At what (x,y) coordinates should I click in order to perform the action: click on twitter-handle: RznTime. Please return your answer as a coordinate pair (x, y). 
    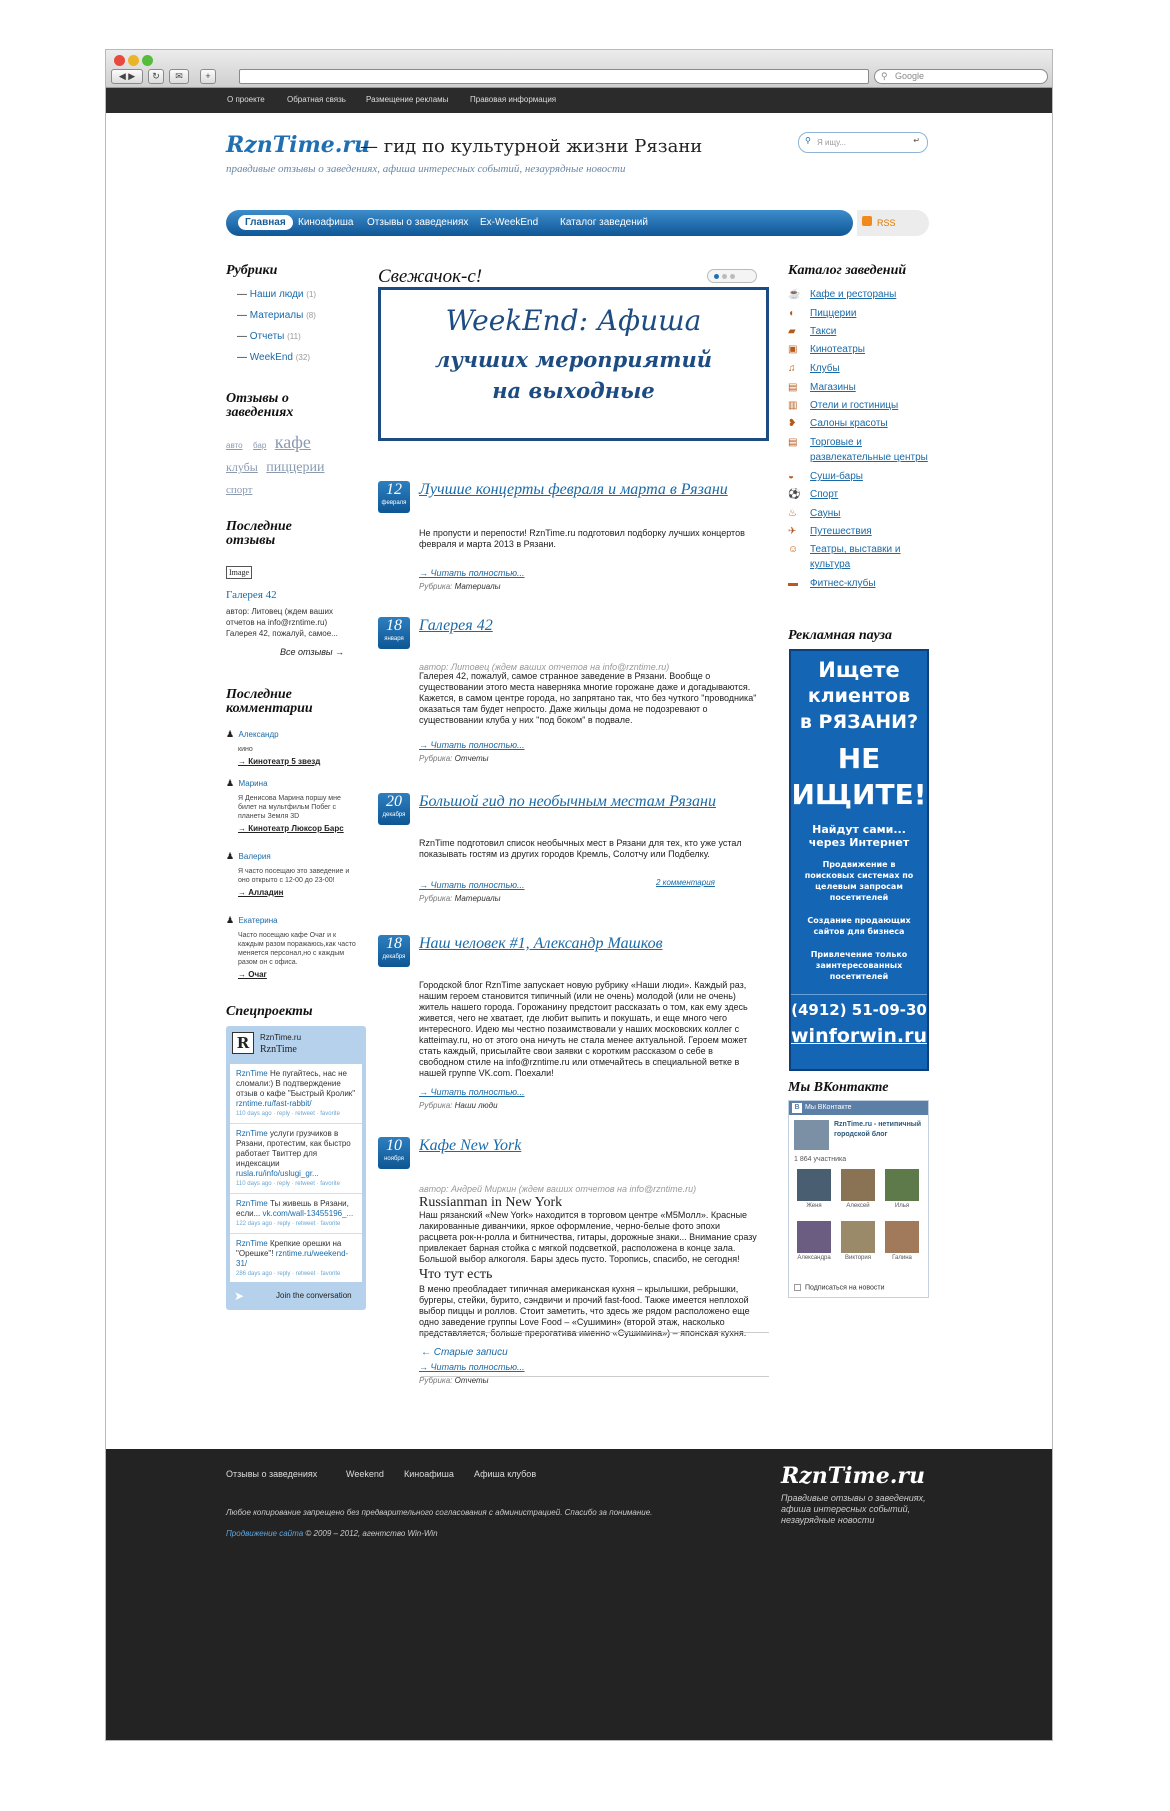
    Looking at the image, I should click on (278, 1049).